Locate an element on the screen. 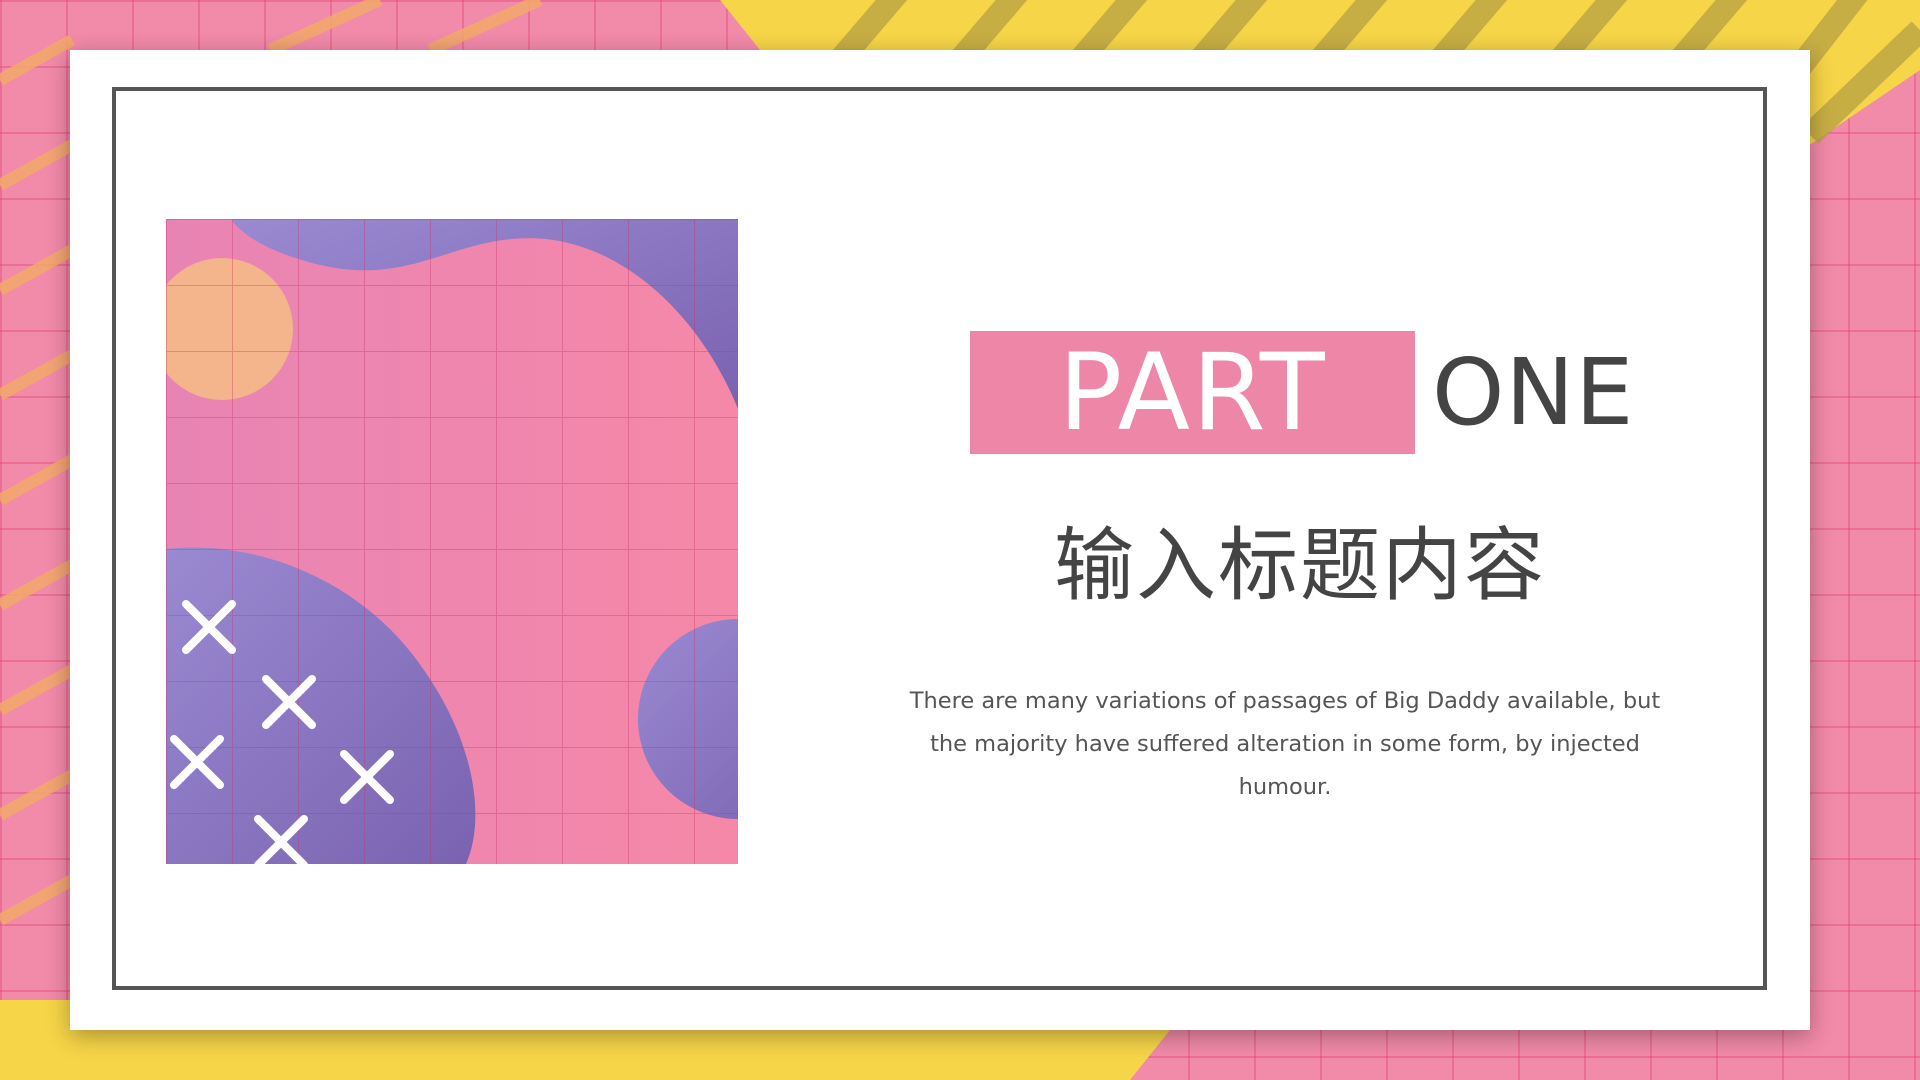  slide-title: 输入标题内容 is located at coordinates (1300, 565).